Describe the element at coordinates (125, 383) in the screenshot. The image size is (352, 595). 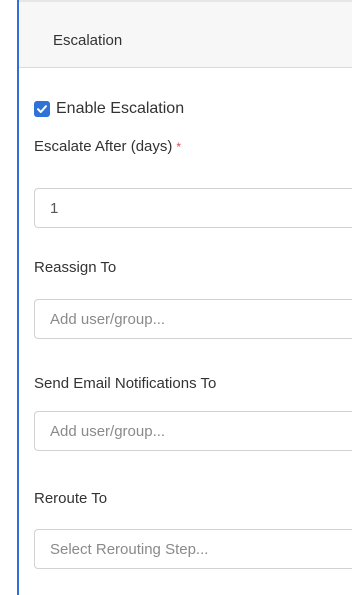
I see `send-email-label: Send Email Notifications To` at that location.